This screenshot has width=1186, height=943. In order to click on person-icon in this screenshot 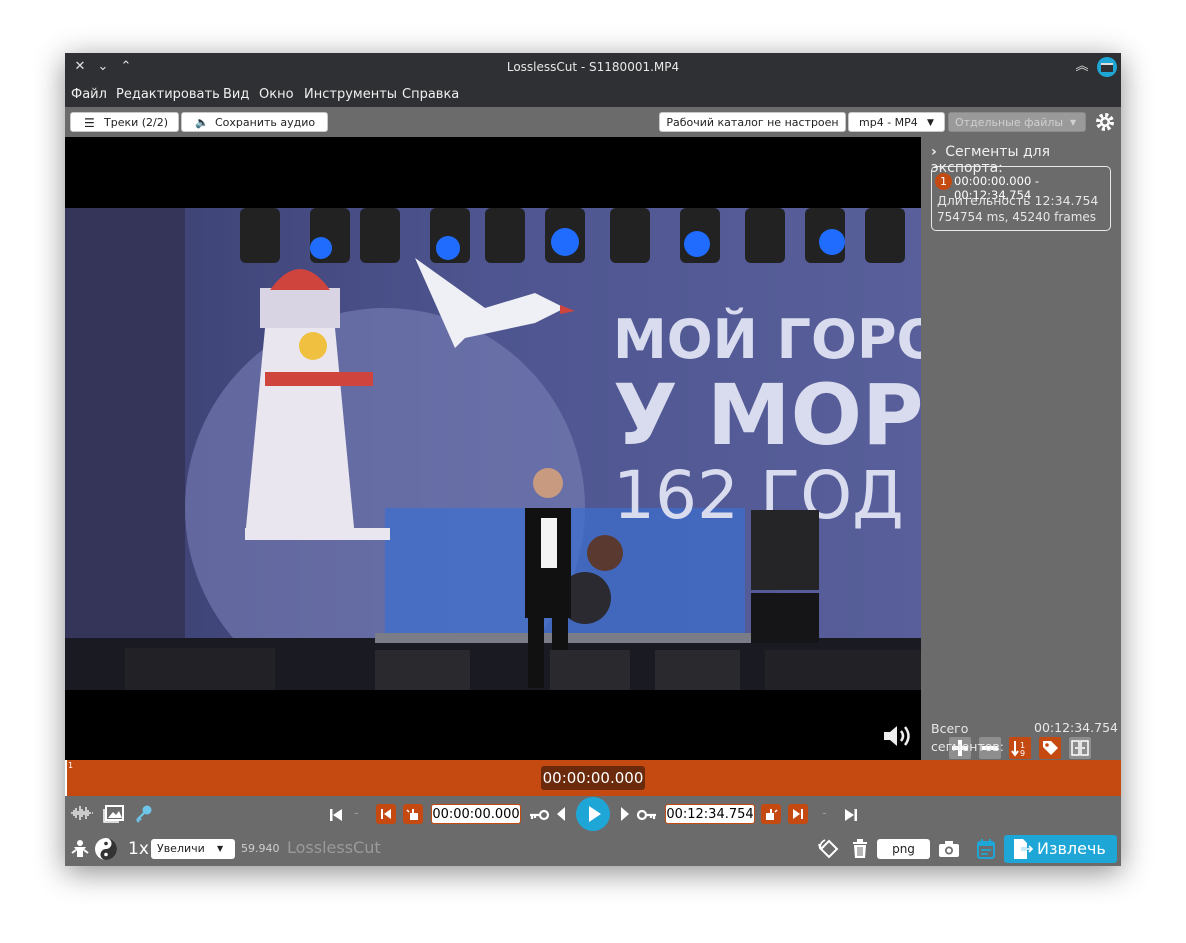, I will do `click(80, 851)`.